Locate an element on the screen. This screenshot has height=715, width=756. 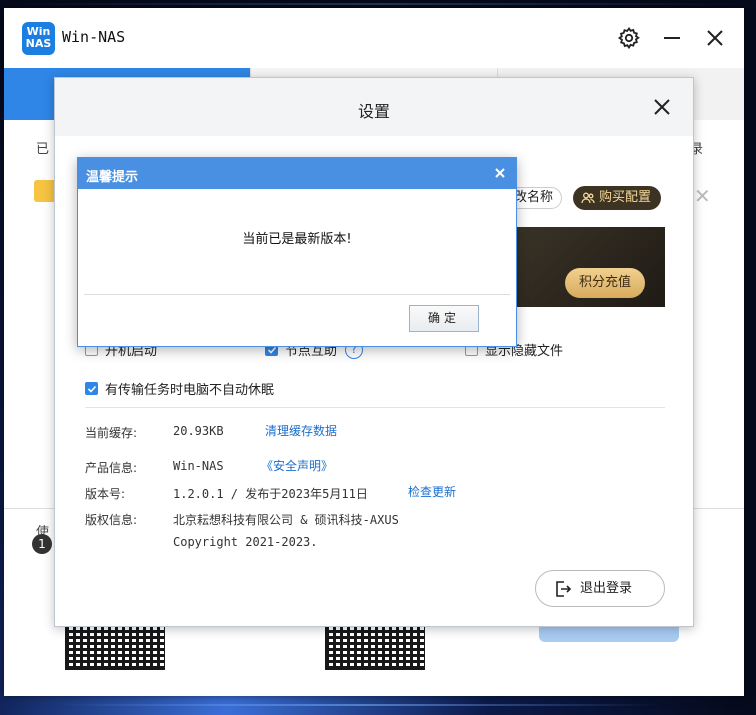
tip-title: 温馨提示 is located at coordinates (112, 177).